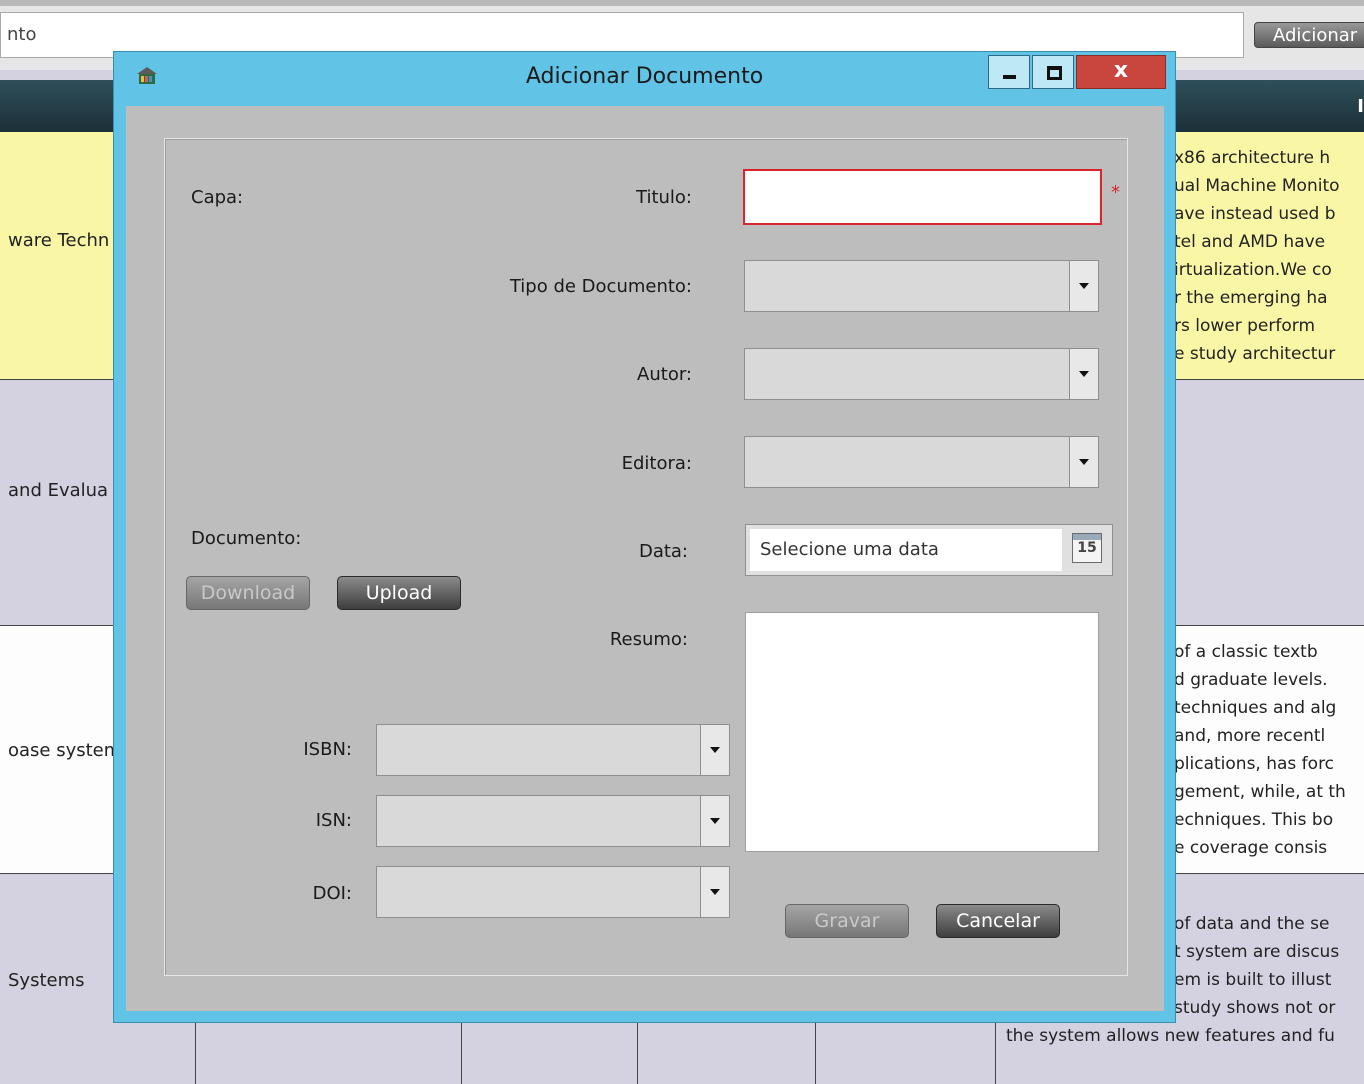  I want to click on download-button: Download, so click(248, 593).